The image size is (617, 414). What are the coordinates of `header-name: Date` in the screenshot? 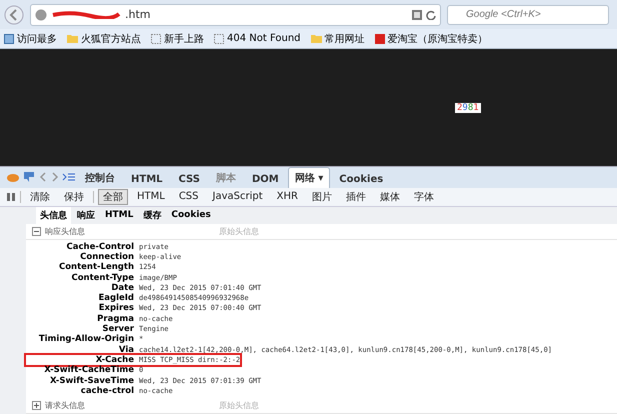 It's located at (122, 287).